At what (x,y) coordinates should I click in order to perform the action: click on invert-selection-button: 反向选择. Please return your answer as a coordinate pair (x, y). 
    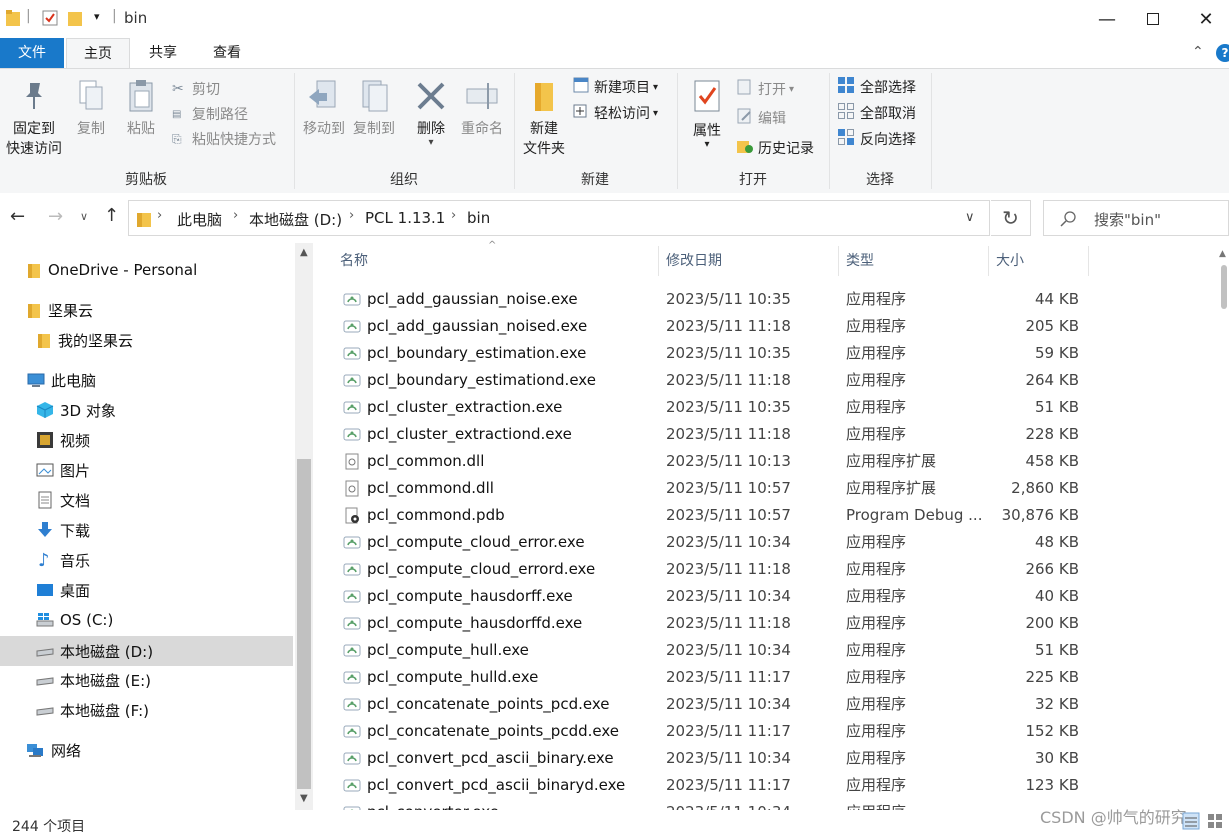
    Looking at the image, I should click on (876, 139).